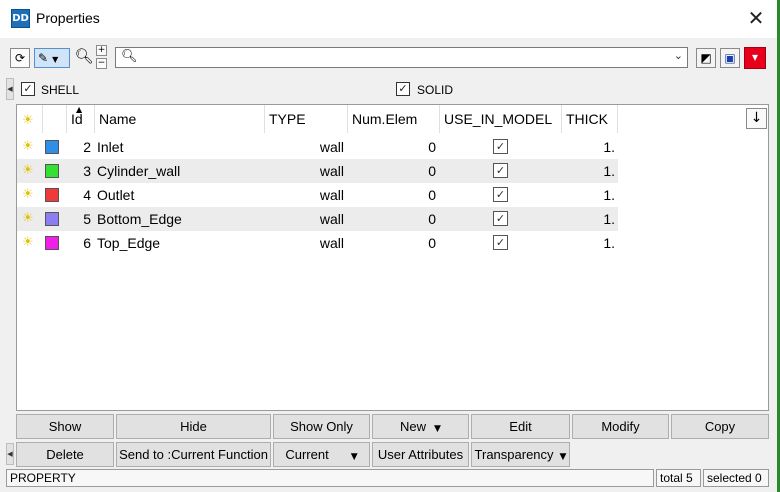  Describe the element at coordinates (180, 119) in the screenshot. I see `column-header-name: Name` at that location.